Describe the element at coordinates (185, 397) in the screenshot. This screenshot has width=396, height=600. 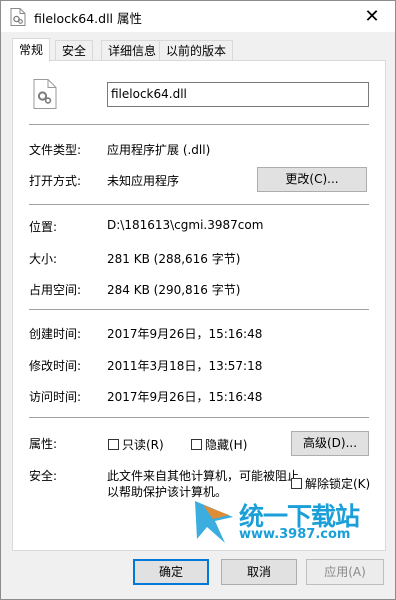
I see `accessed-value: 2017年9月26日，15:16:48` at that location.